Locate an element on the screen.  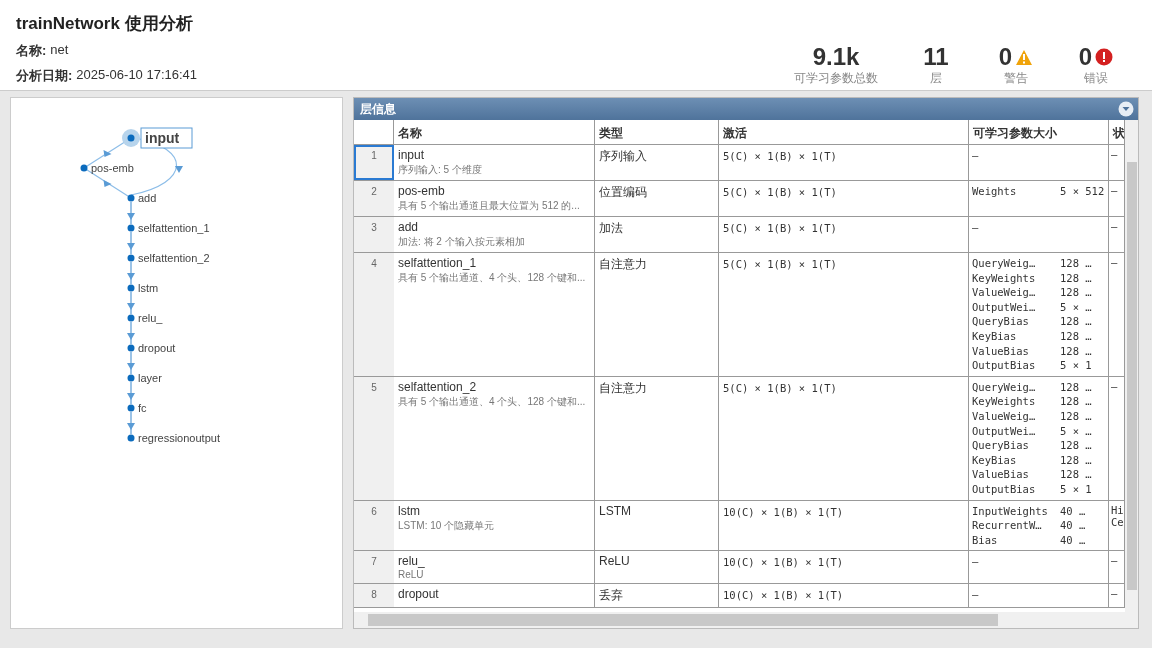
layer-name: add is located at coordinates (409, 227).